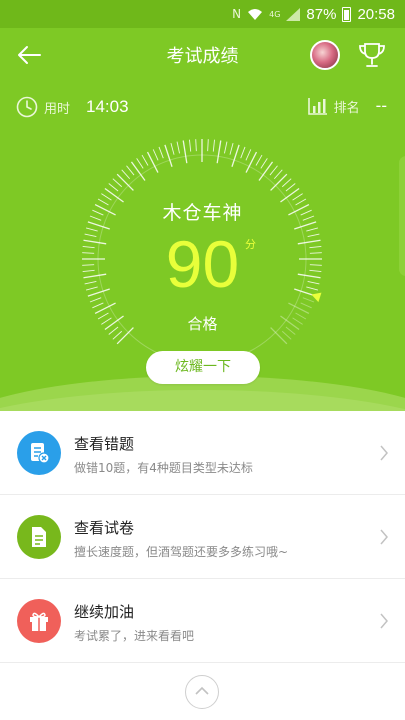 This screenshot has height=720, width=405. Describe the element at coordinates (325, 55) in the screenshot. I see `avatar` at that location.